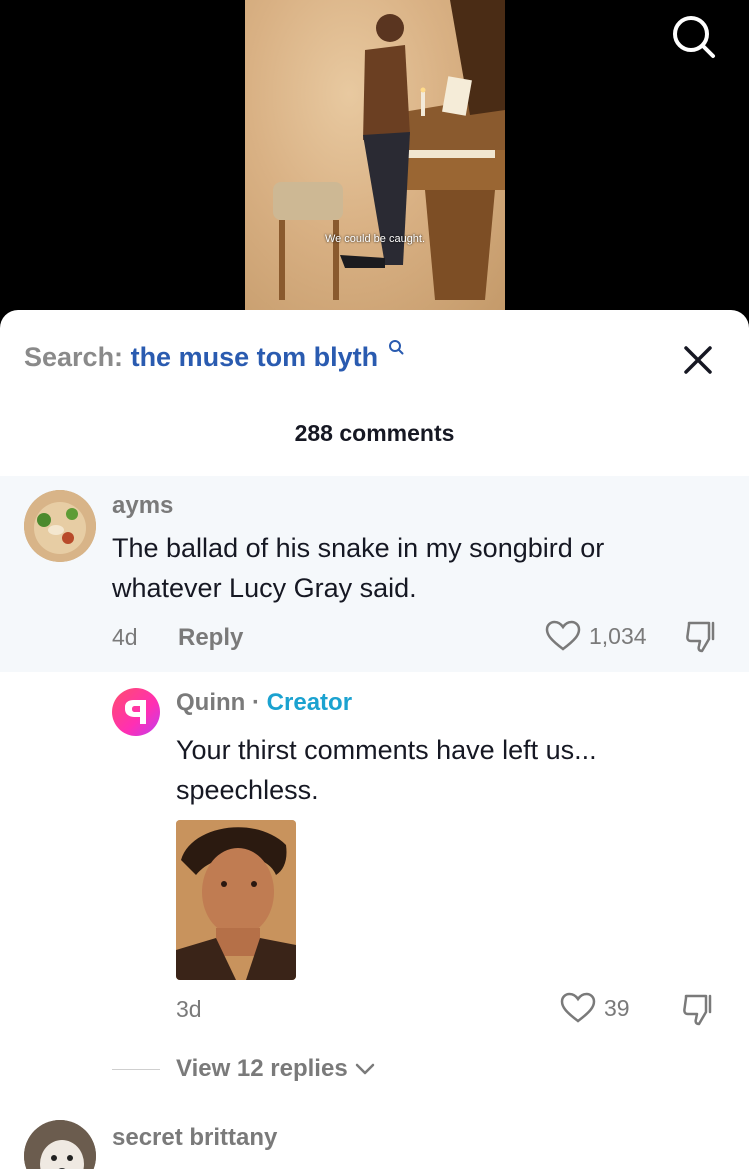 This screenshot has height=1169, width=749. Describe the element at coordinates (210, 702) in the screenshot. I see `reply-username: Quinn` at that location.